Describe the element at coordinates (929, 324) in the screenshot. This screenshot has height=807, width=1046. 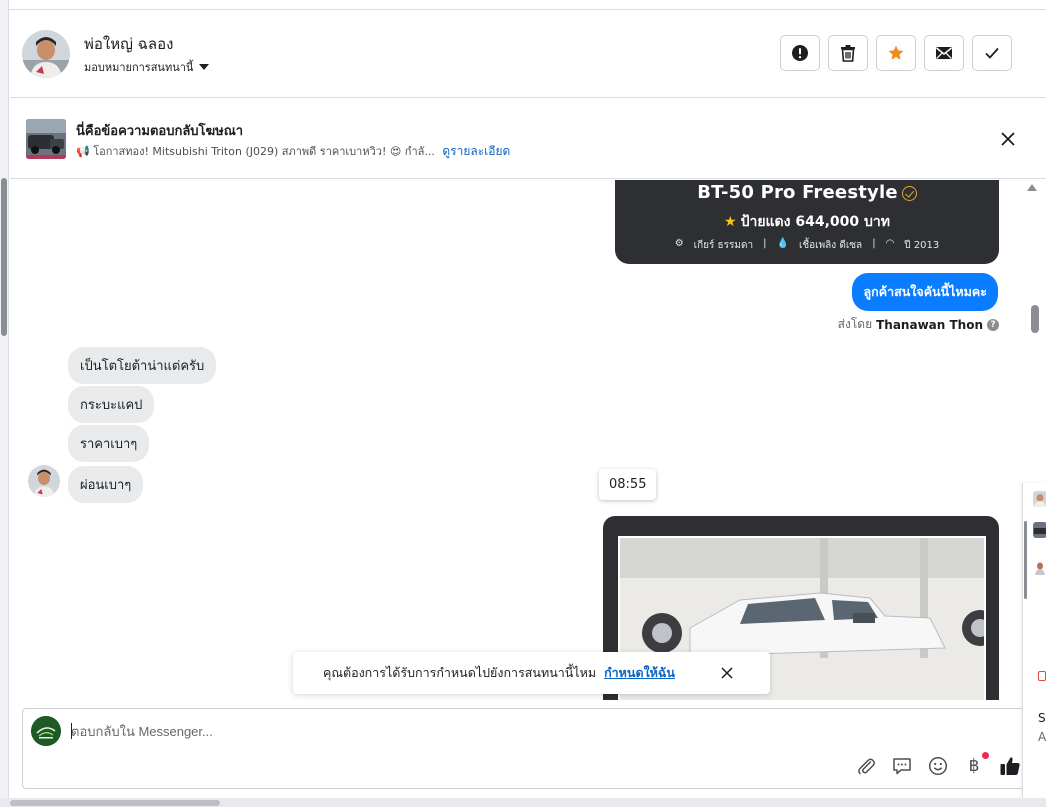
I see `sent-by-name: Thanawan Thon` at that location.